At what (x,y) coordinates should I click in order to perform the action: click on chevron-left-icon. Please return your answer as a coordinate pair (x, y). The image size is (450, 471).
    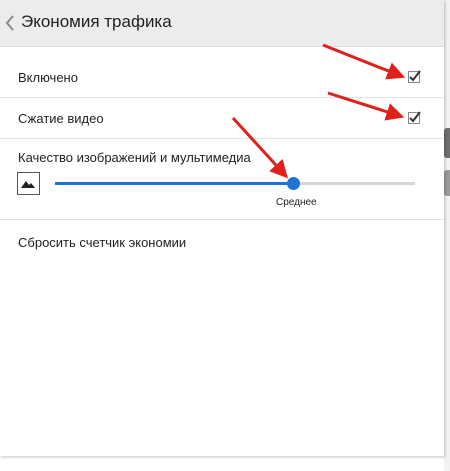
    Looking at the image, I should click on (9, 23).